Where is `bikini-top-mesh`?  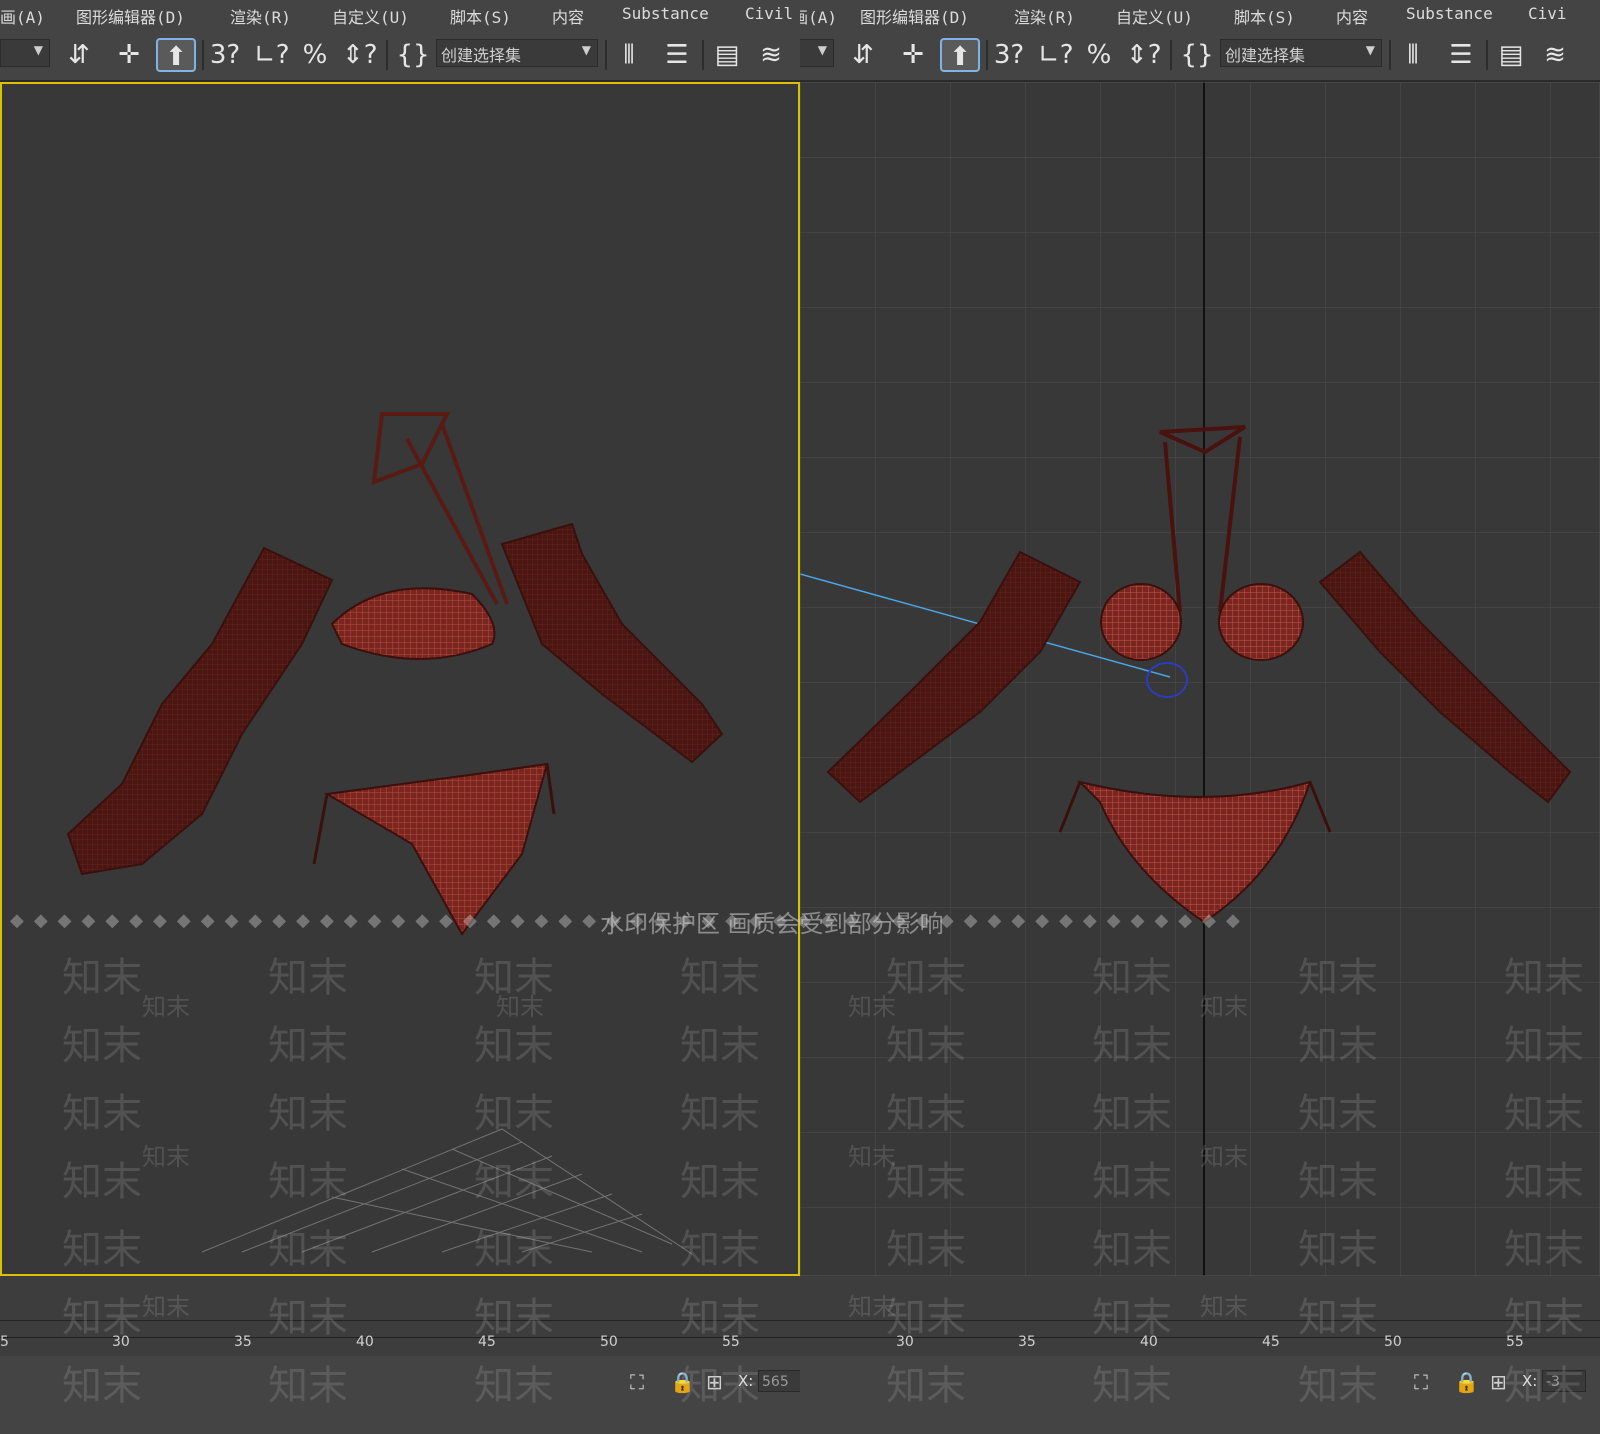
bikini-top-mesh is located at coordinates (413, 623).